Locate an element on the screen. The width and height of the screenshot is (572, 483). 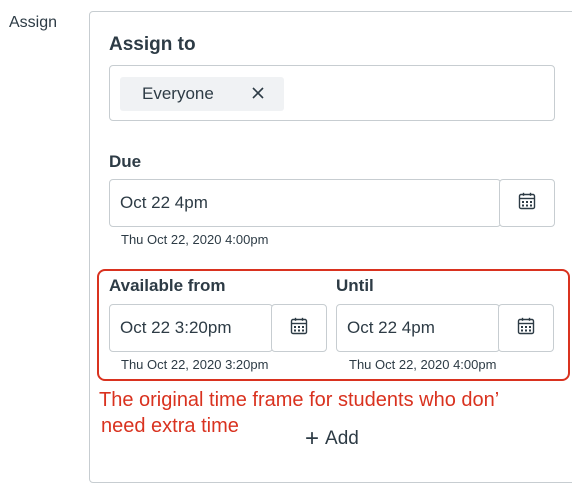
due-calendar-button is located at coordinates (527, 203).